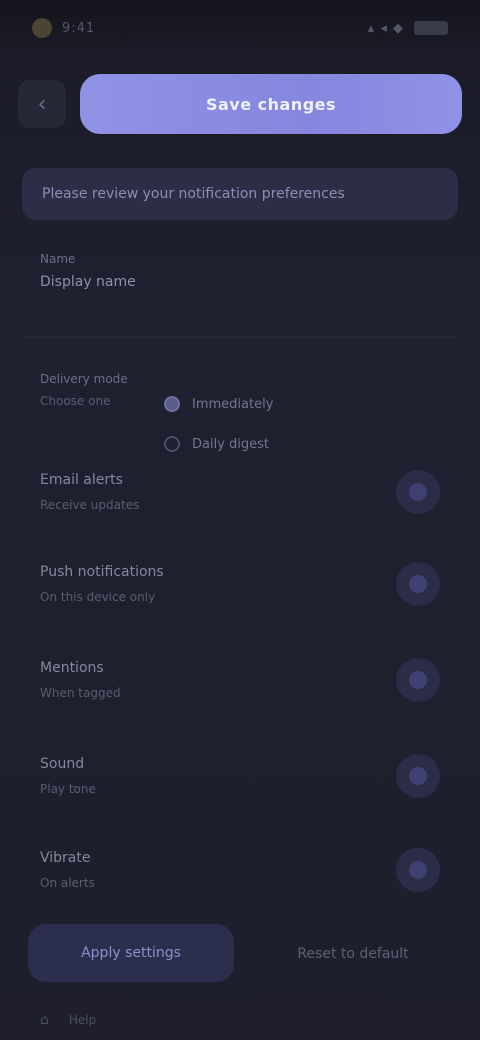 The height and width of the screenshot is (1040, 480). Describe the element at coordinates (240, 584) in the screenshot. I see `setting-row-push: Push notifications On this device only` at that location.